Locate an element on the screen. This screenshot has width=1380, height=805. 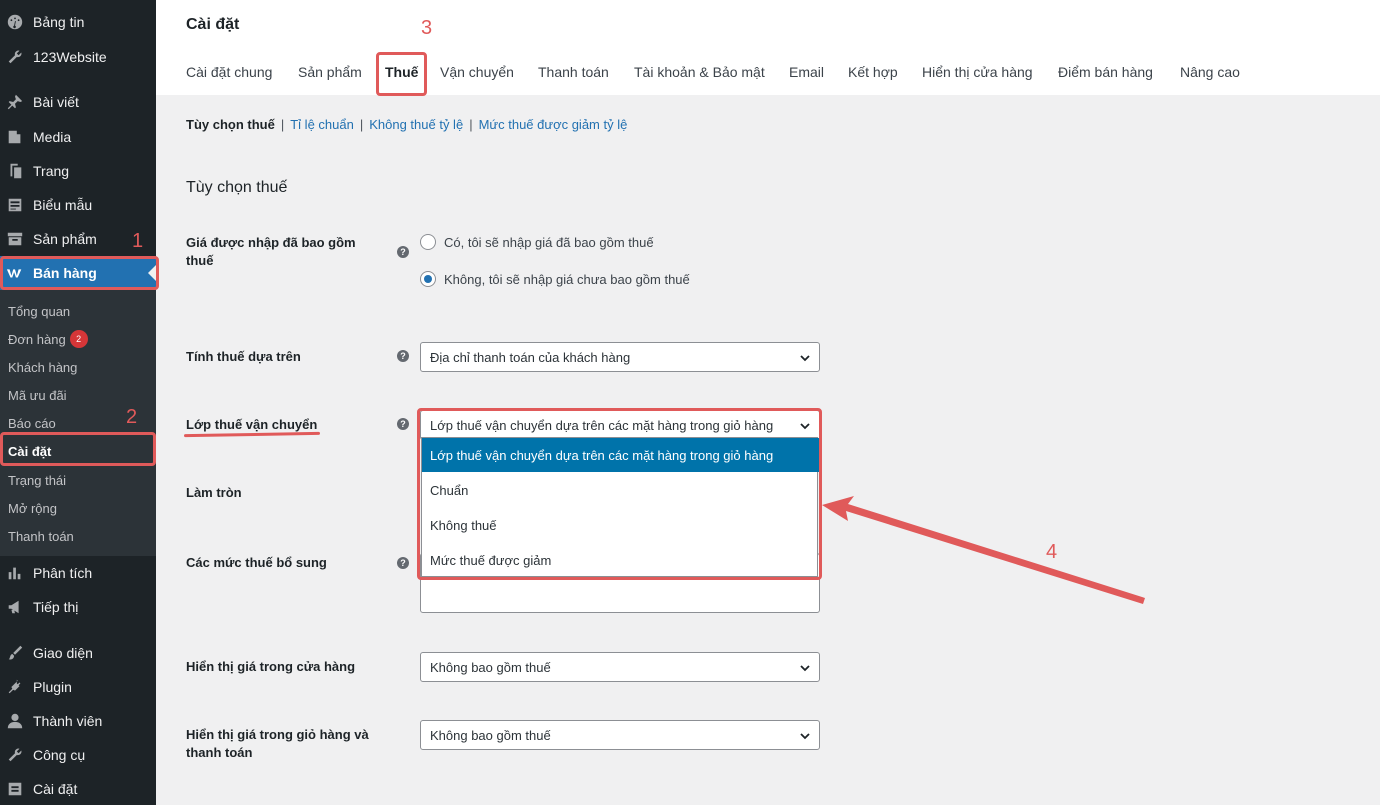
annotation-arrow is located at coordinates (983, 550).